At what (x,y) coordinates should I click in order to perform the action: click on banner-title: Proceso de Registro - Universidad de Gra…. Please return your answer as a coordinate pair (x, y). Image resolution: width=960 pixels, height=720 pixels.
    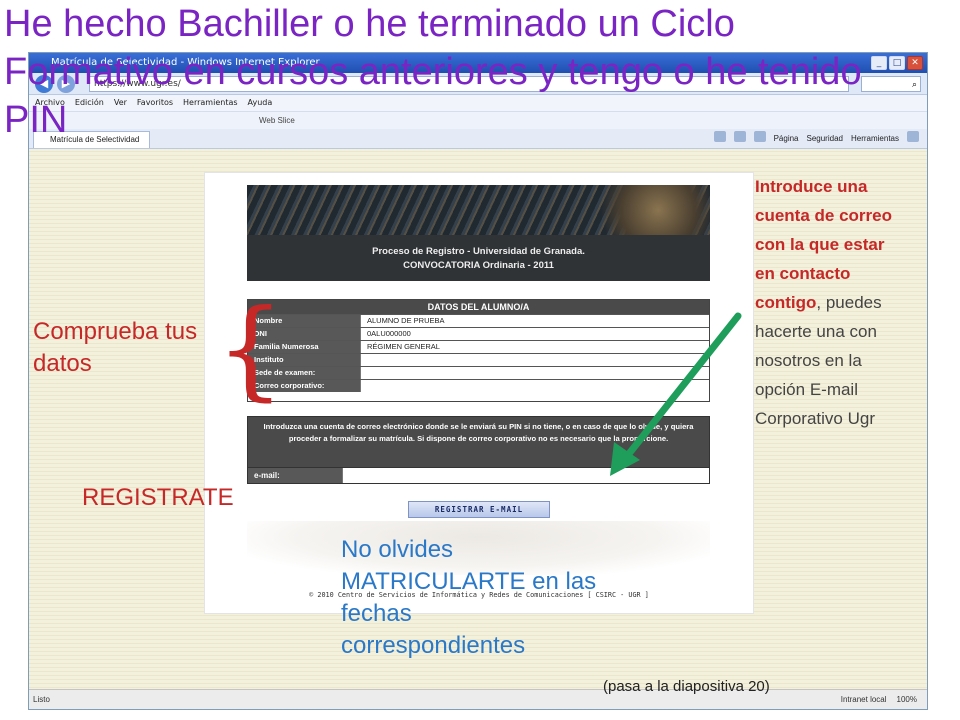
    Looking at the image, I should click on (478, 251).